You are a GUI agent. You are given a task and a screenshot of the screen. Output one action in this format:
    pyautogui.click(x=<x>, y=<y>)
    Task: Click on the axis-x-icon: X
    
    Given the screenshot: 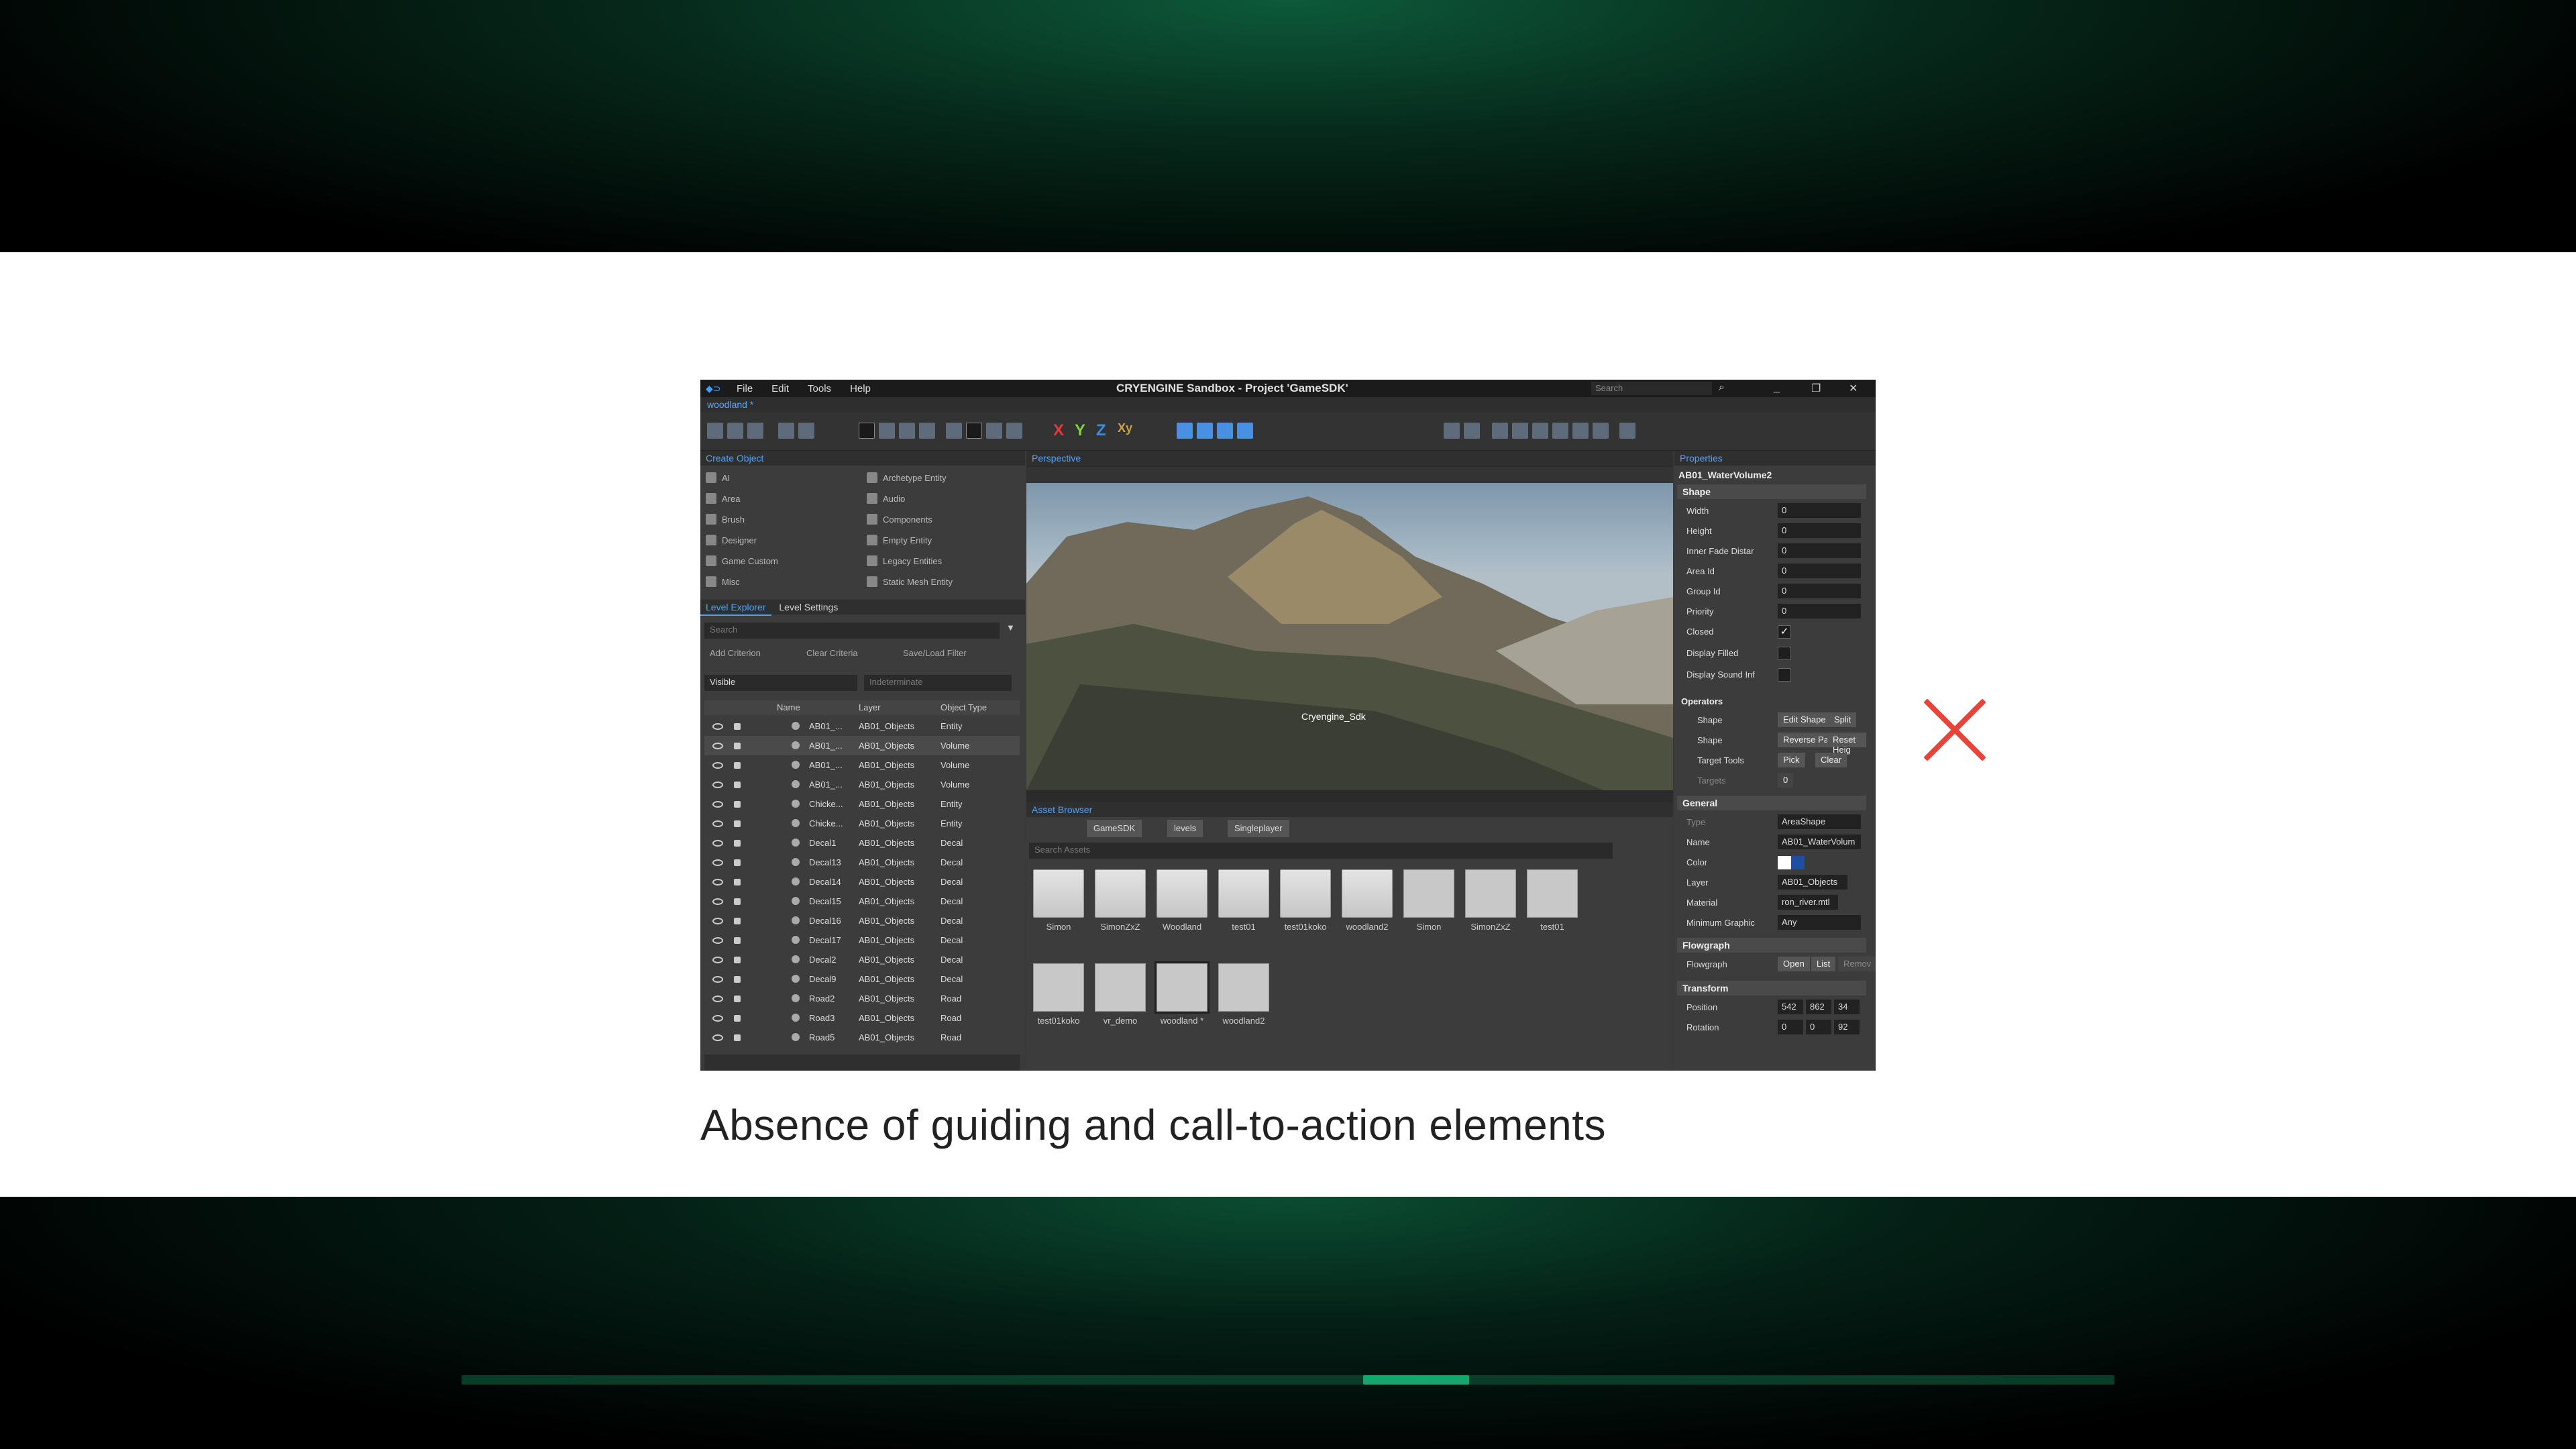 What is the action you would take?
    pyautogui.click(x=1058, y=430)
    